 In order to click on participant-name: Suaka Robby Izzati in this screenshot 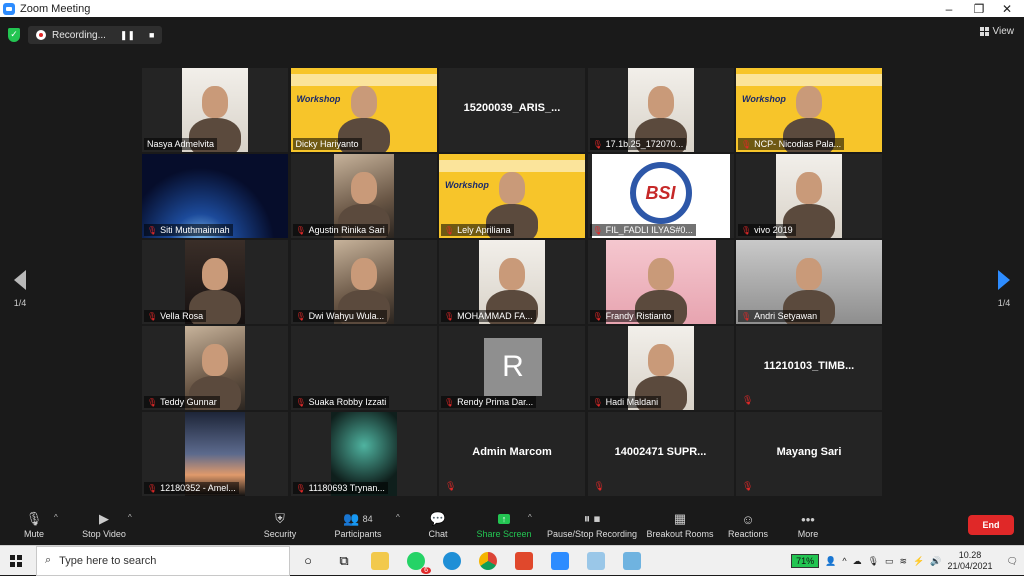, I will do `click(347, 402)`.